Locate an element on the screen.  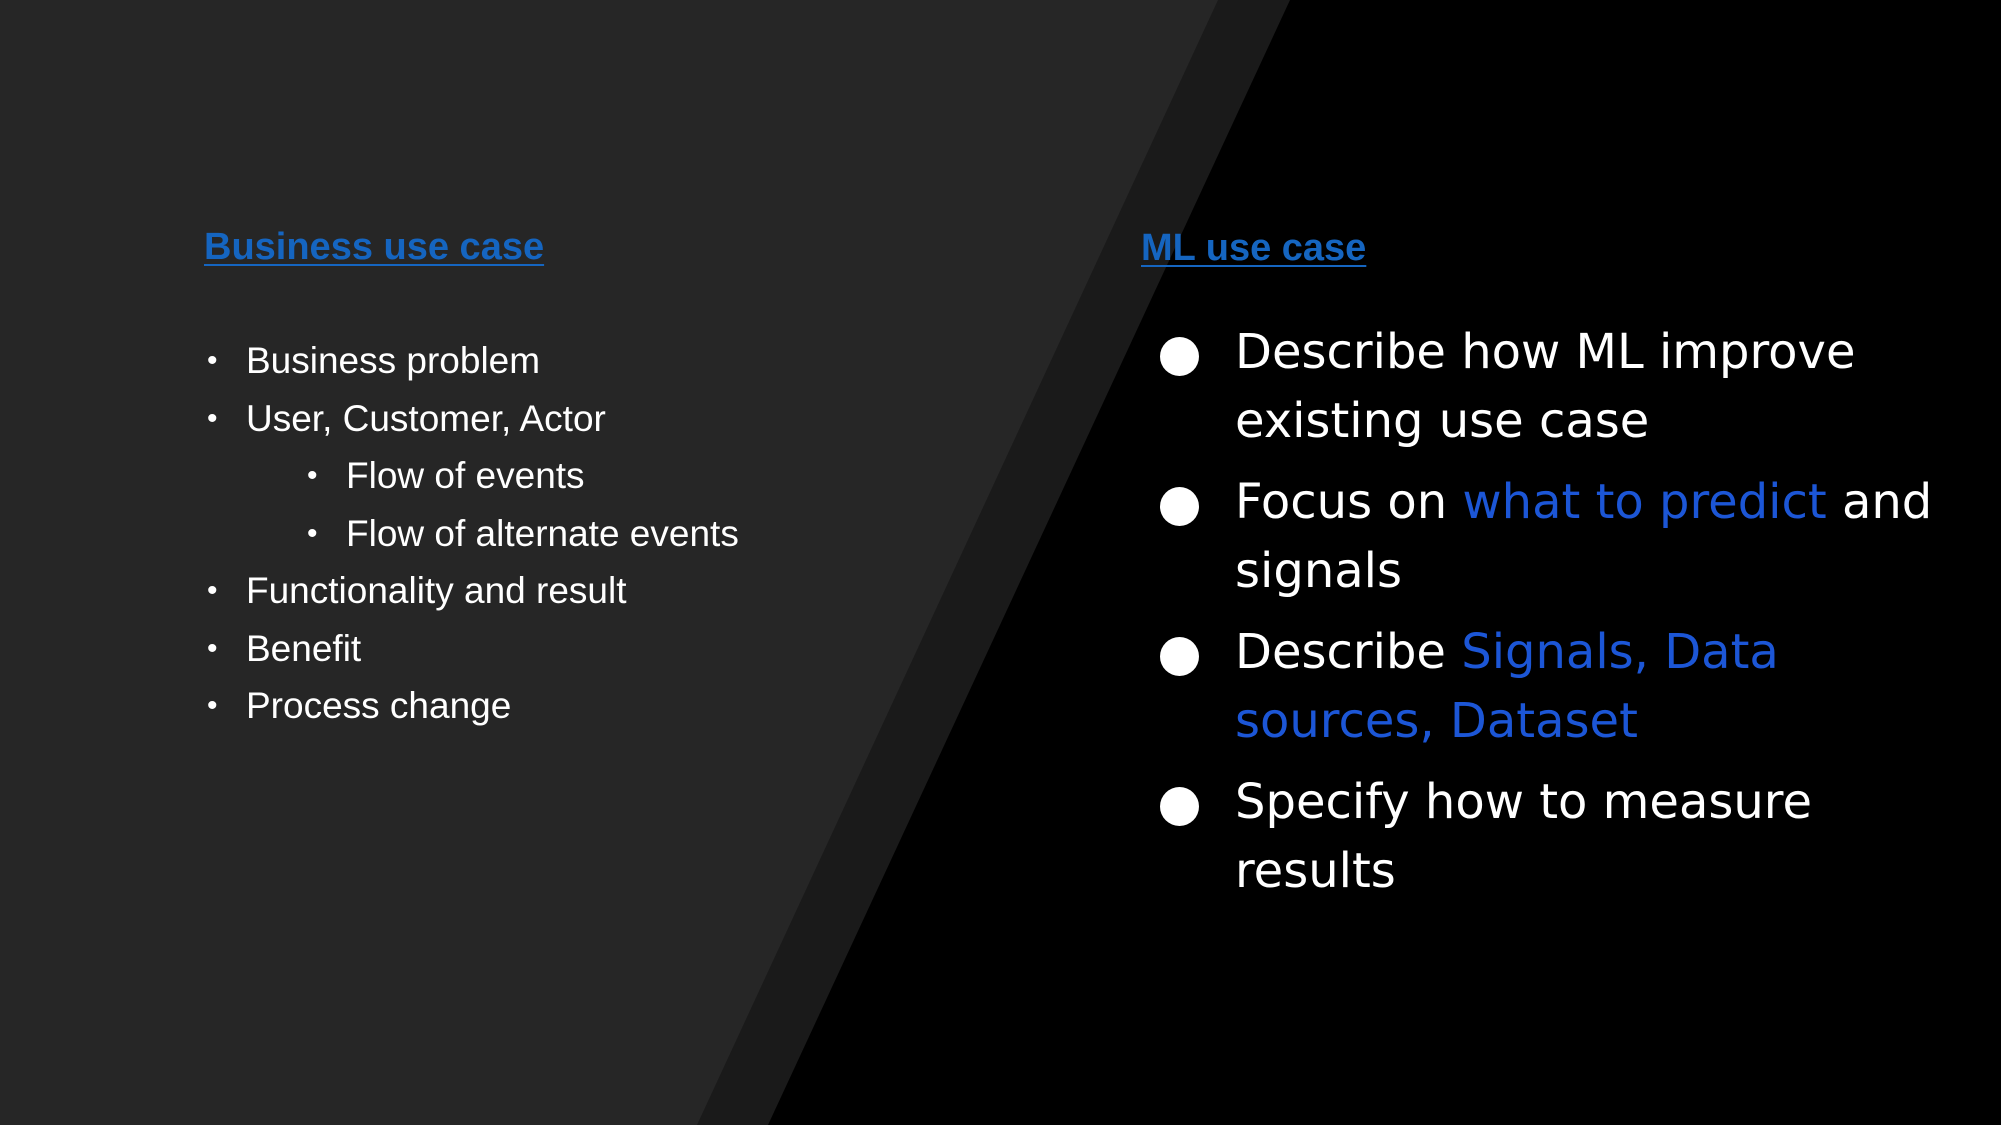
business-list-item: • Business problem is located at coordinates (471, 366).